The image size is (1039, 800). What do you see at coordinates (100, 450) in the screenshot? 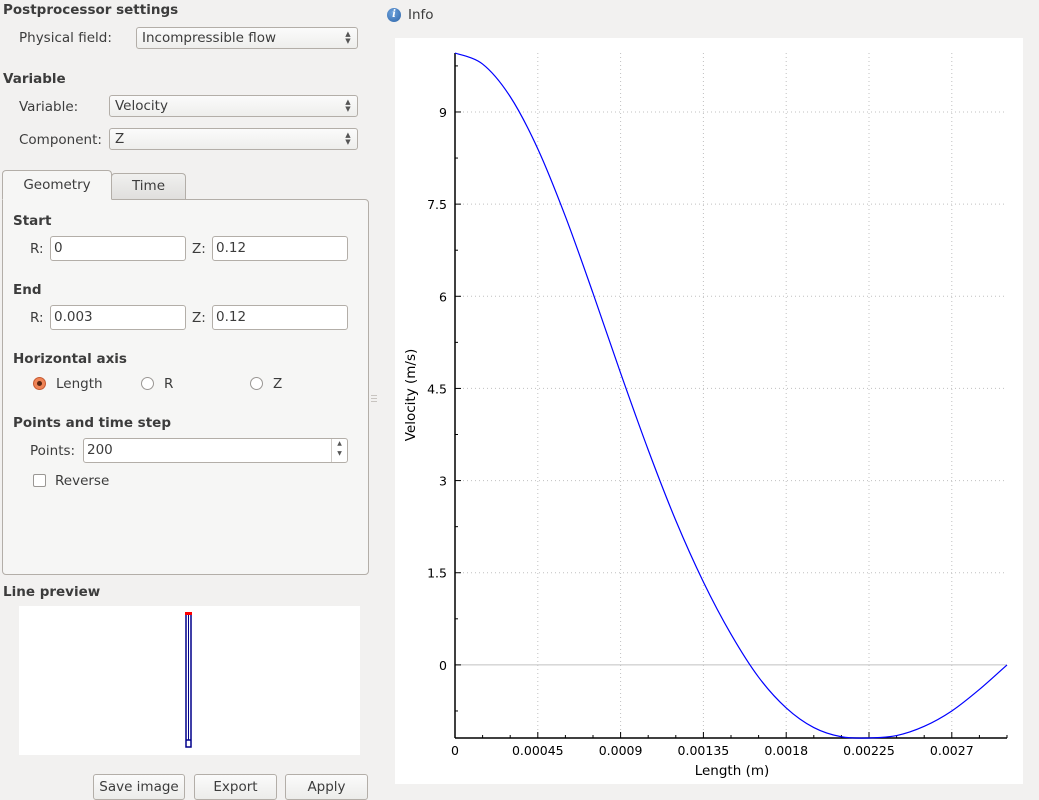
I see `points-value: 200` at bounding box center [100, 450].